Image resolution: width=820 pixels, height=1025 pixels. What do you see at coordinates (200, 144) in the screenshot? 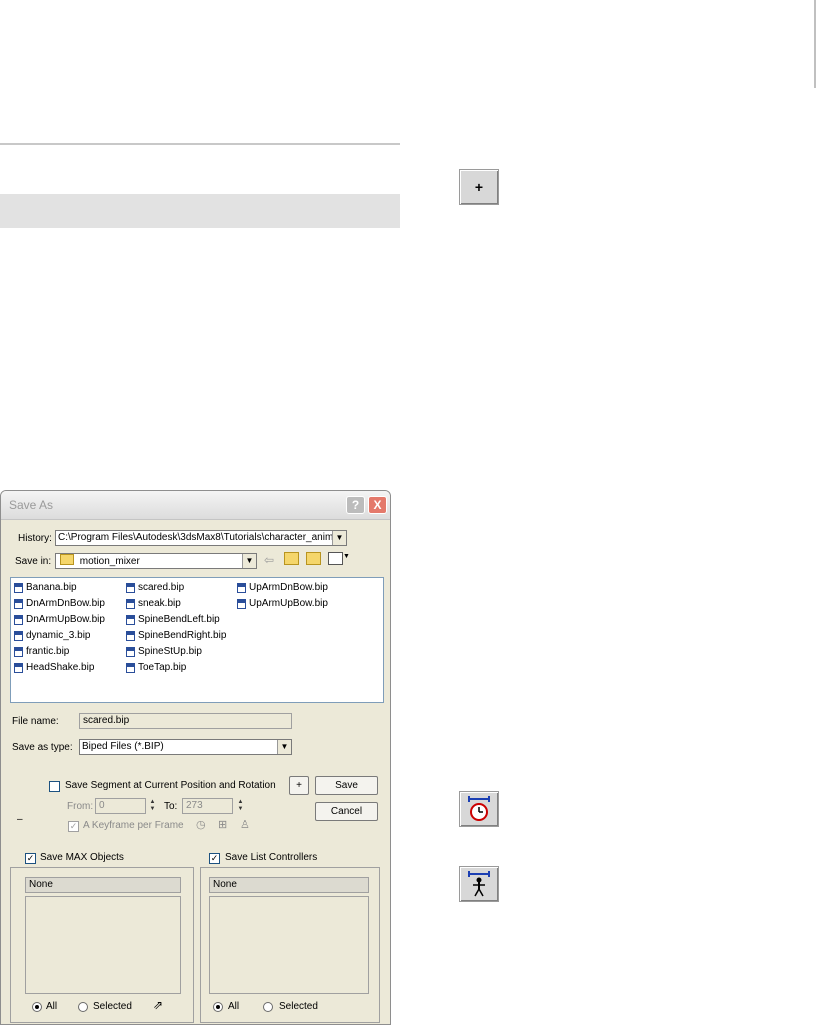
I see `section-divider` at bounding box center [200, 144].